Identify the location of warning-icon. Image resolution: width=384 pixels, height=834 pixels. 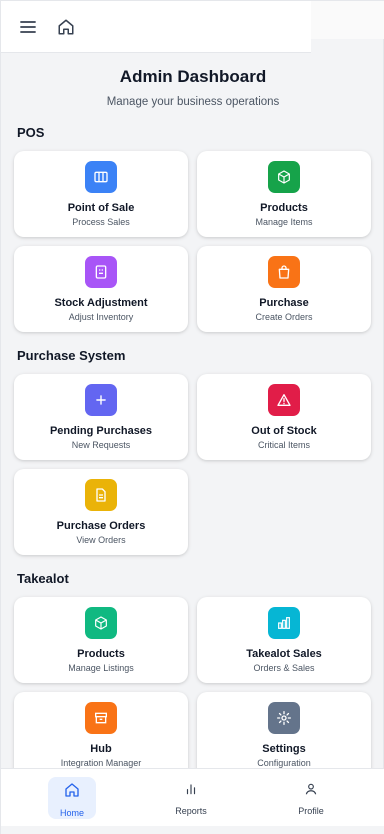
(284, 400).